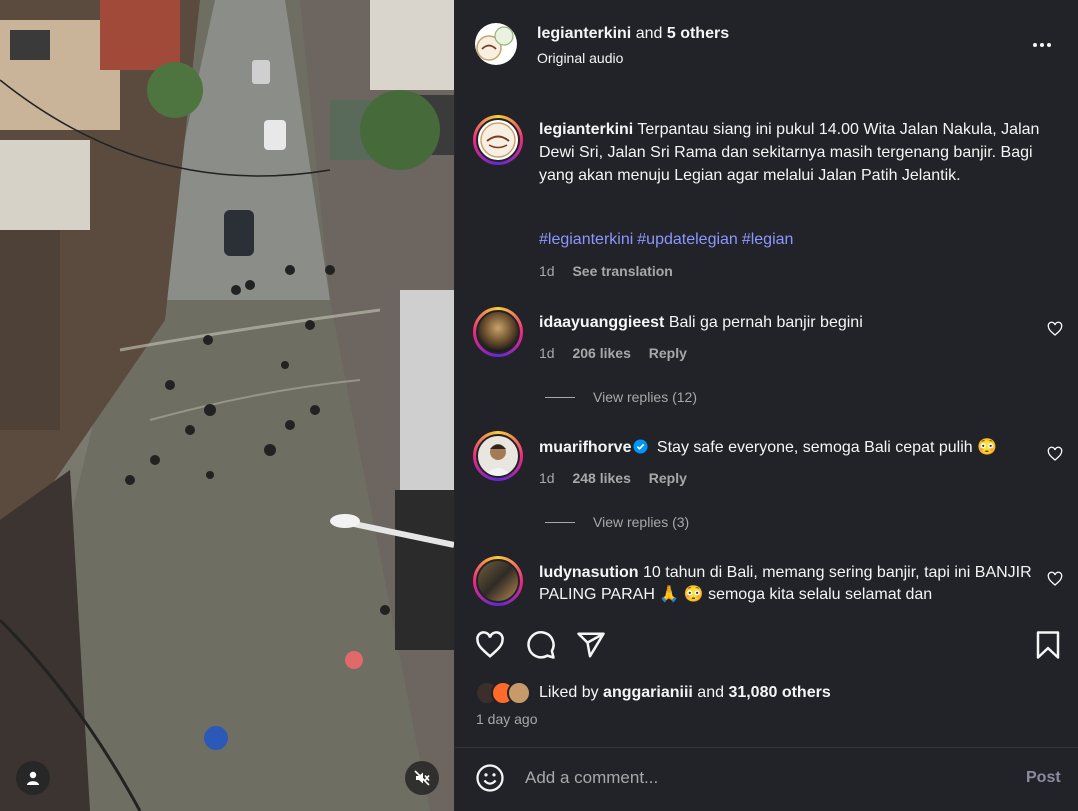  I want to click on liker-avatar, so click(519, 693).